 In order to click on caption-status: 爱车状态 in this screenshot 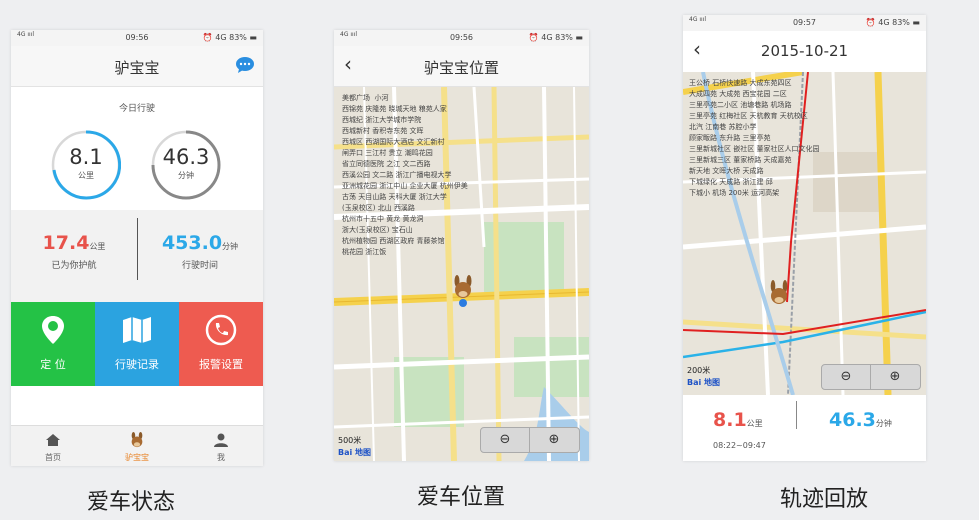, I will do `click(130, 502)`.